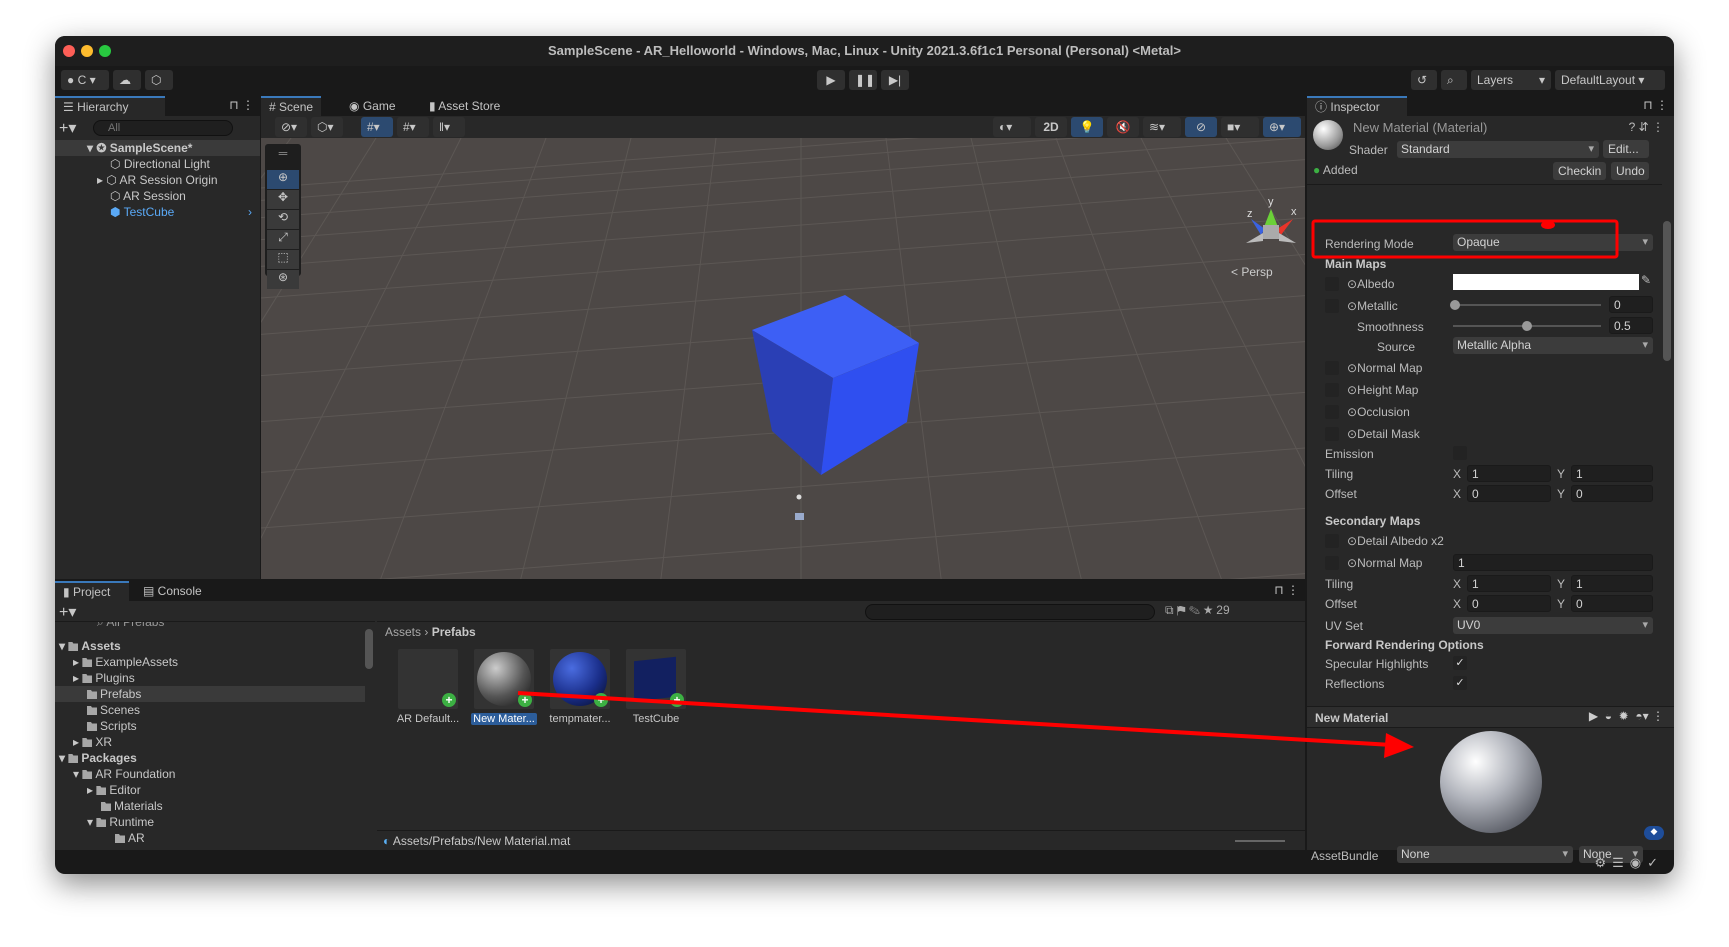  I want to click on view-tool-icon: ⊕, so click(283, 179).